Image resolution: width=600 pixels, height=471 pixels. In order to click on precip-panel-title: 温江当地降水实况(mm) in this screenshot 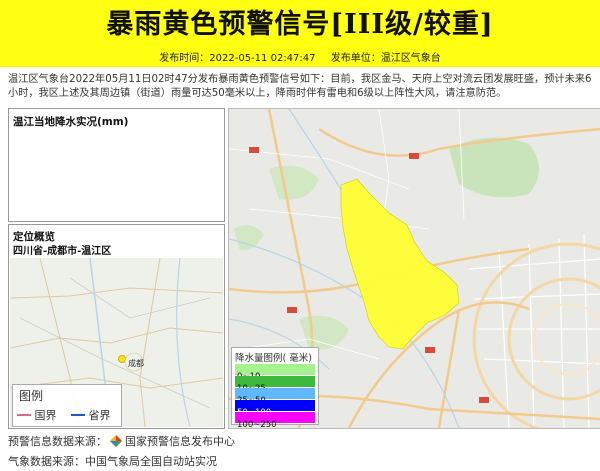, I will do `click(71, 122)`.